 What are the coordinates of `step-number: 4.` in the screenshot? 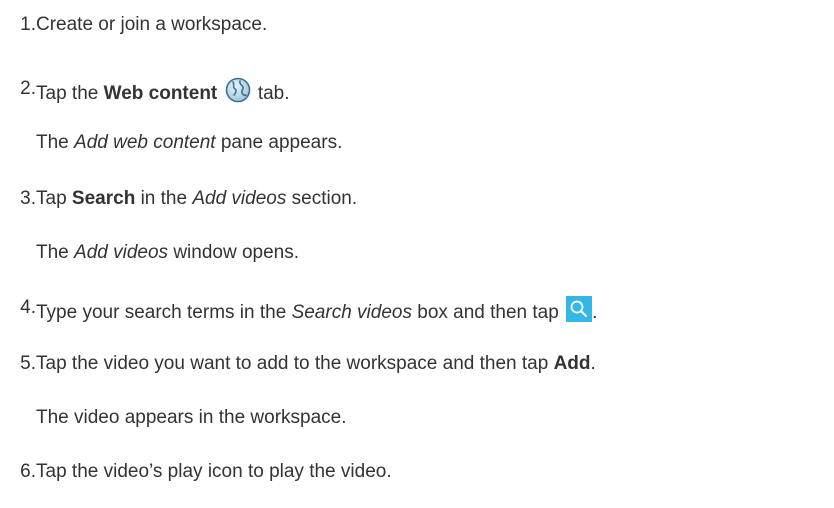 It's located at (28, 307).